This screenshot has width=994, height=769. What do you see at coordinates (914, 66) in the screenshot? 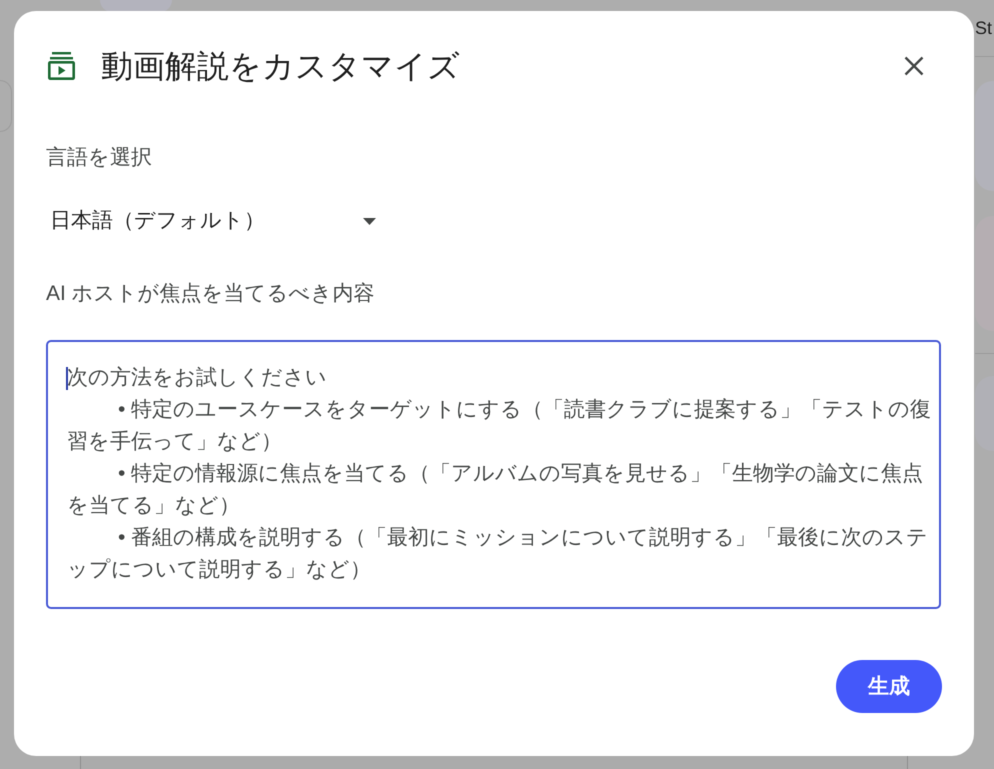
I see `close-icon` at bounding box center [914, 66].